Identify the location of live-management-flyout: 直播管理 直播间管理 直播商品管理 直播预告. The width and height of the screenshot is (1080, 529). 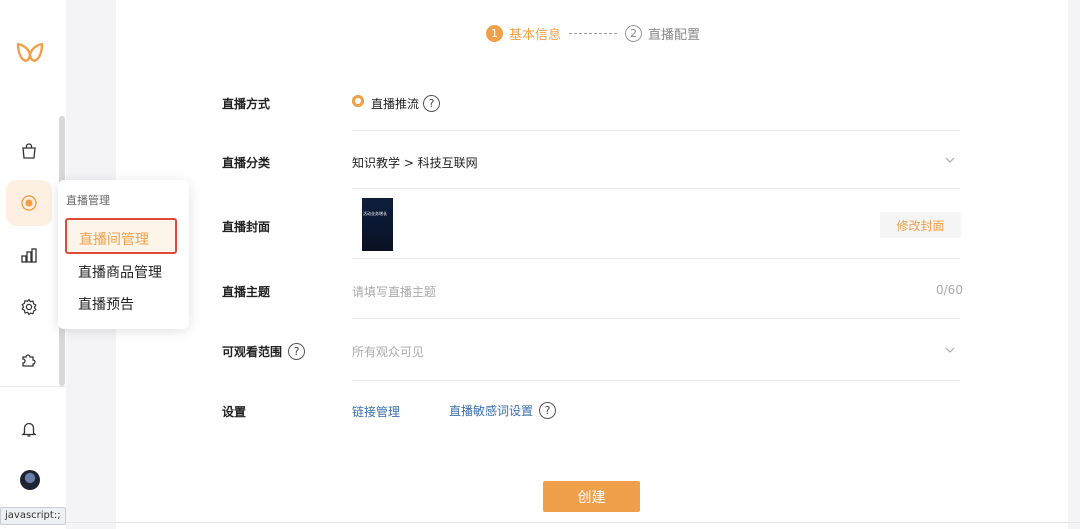
(123, 254).